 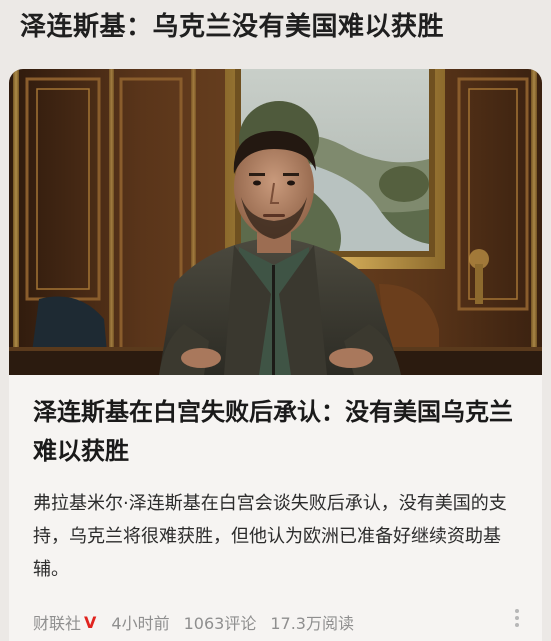 I want to click on article-headline: 泽连斯基在白宫失败后承认：没有美国乌克兰难以获胜, so click(x=278, y=432).